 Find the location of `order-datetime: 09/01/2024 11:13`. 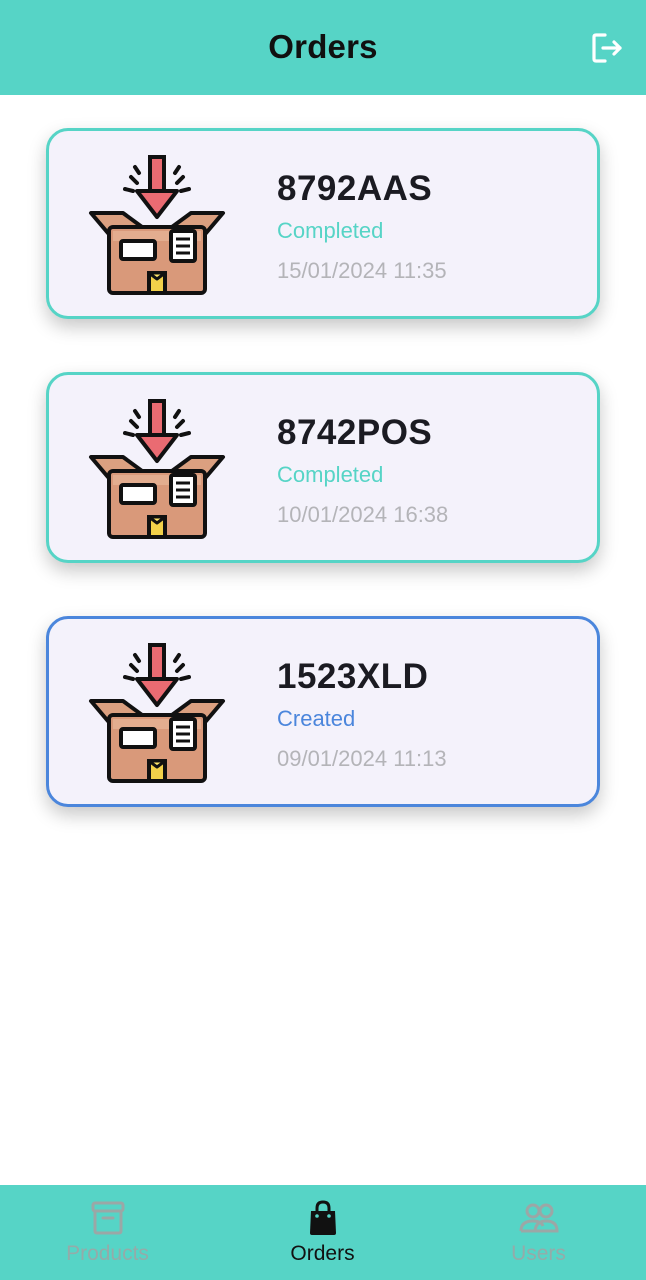

order-datetime: 09/01/2024 11:13 is located at coordinates (362, 758).